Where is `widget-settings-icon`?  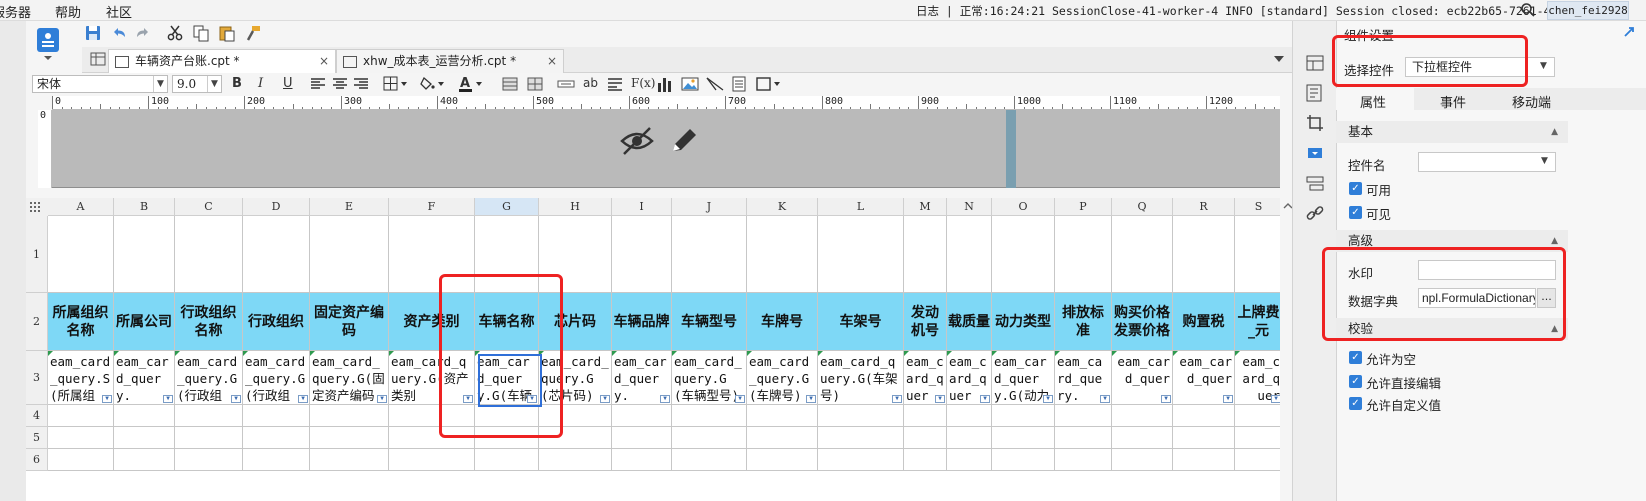
widget-settings-icon is located at coordinates (1315, 153).